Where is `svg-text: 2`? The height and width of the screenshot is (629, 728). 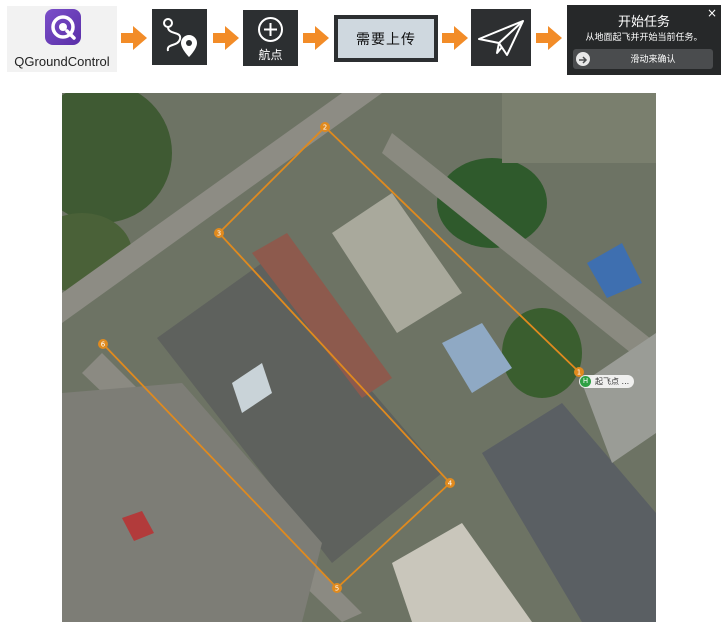 svg-text: 2 is located at coordinates (325, 128).